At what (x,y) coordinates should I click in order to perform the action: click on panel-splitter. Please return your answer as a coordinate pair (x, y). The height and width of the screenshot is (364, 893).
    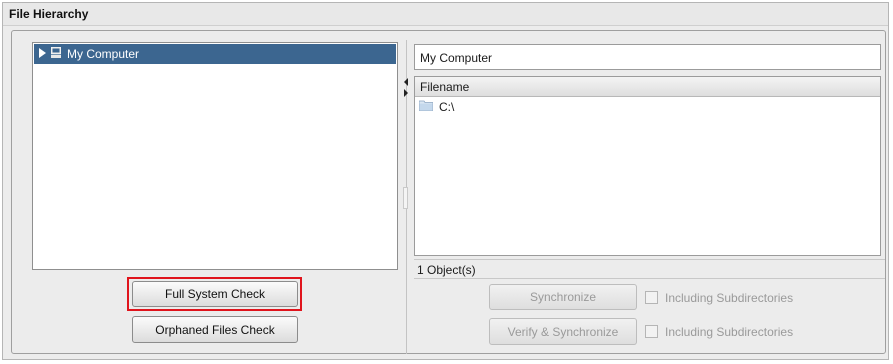
    Looking at the image, I should click on (406, 197).